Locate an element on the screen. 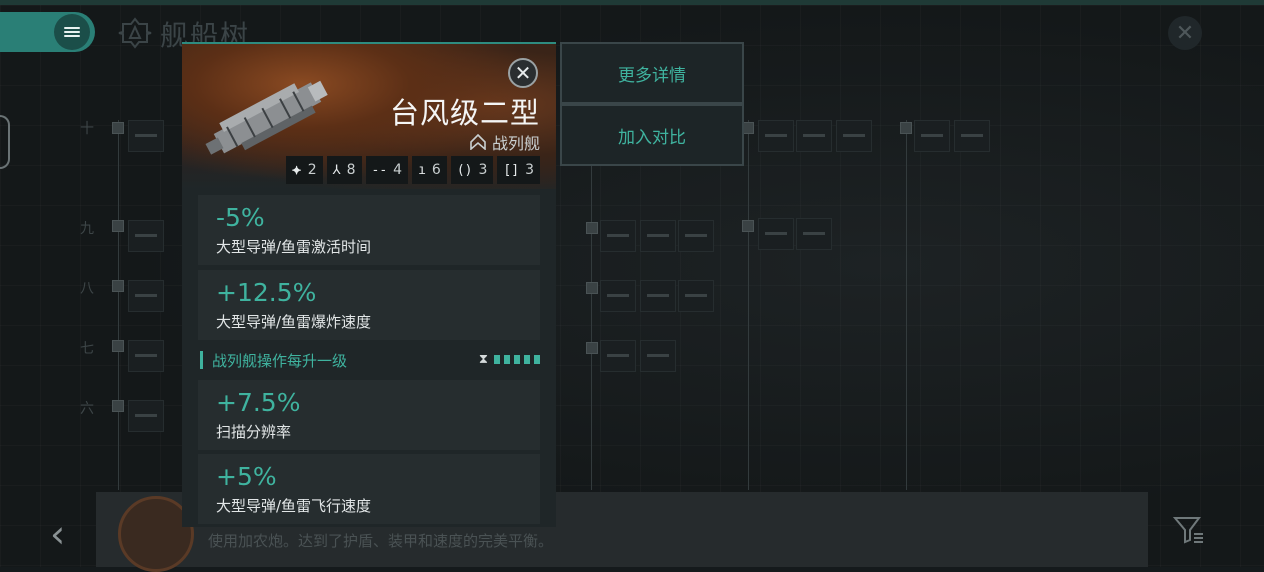 Image resolution: width=1264 pixels, height=572 pixels. low-slot-icon: () is located at coordinates (464, 170).